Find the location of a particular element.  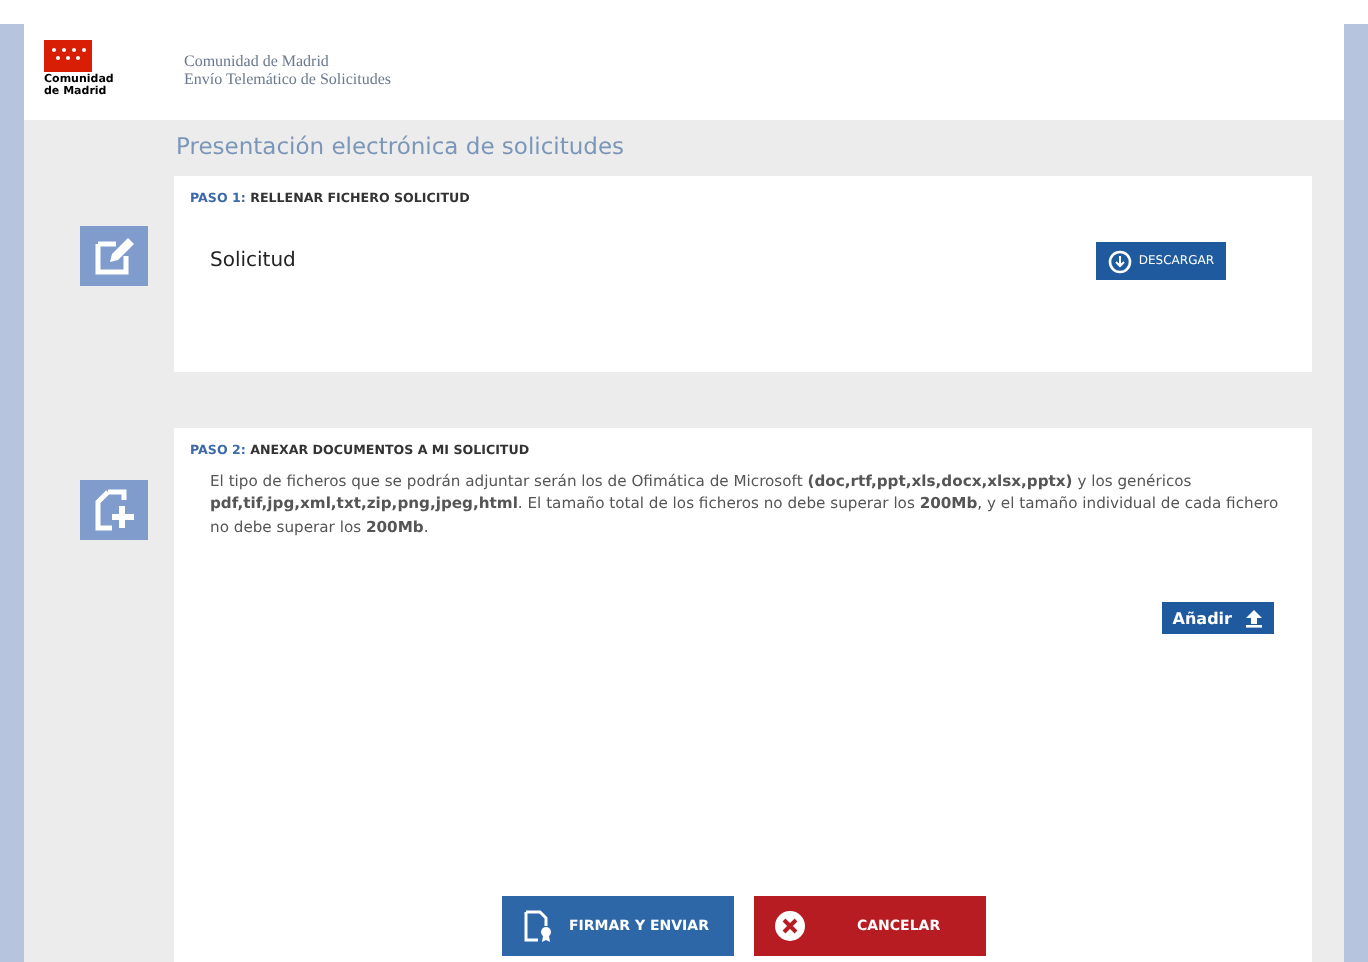

flag-logo-icon is located at coordinates (68, 56).